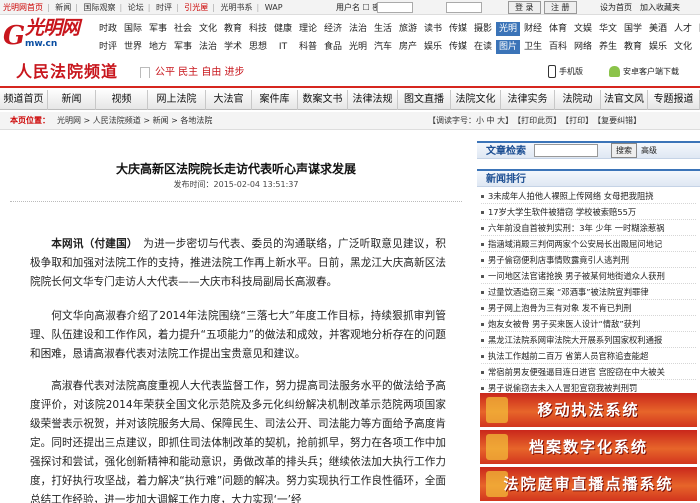  Describe the element at coordinates (424, 100) in the screenshot. I see `nav-item-8: 图文直播` at that location.